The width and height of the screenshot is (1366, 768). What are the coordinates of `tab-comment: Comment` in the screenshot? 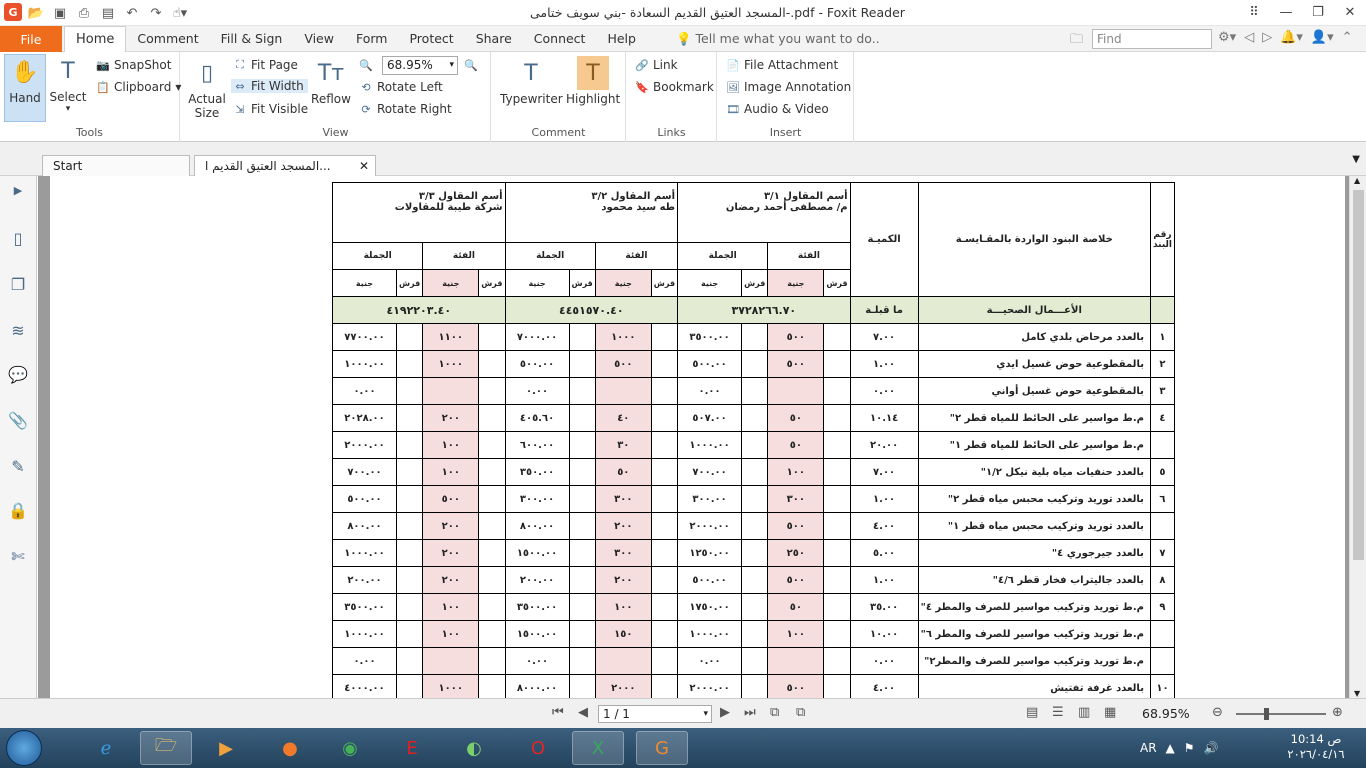 It's located at (167, 39).